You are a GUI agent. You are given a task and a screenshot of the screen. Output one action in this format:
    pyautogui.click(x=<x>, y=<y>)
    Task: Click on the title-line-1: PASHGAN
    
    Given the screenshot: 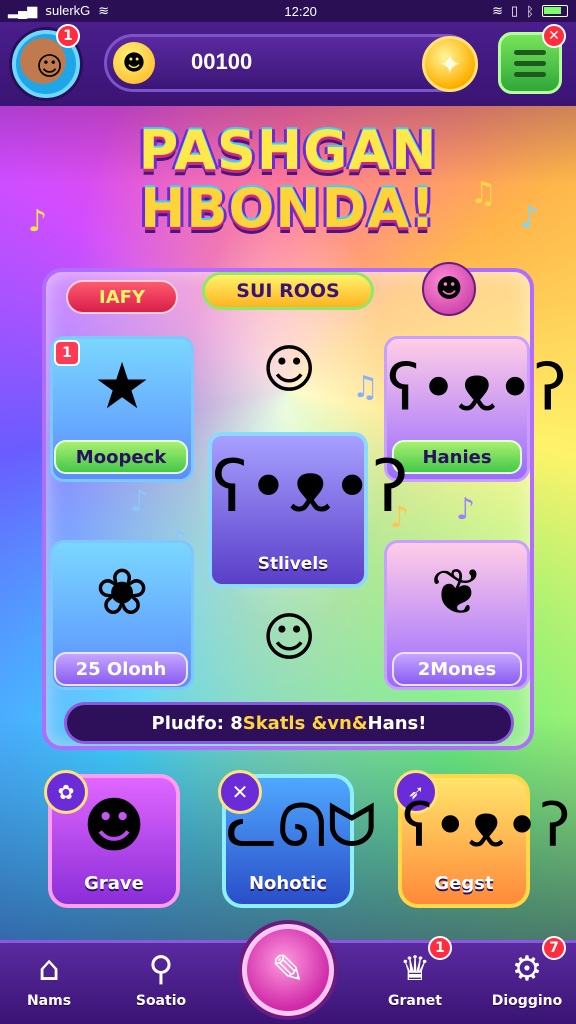 What is the action you would take?
    pyautogui.click(x=288, y=150)
    